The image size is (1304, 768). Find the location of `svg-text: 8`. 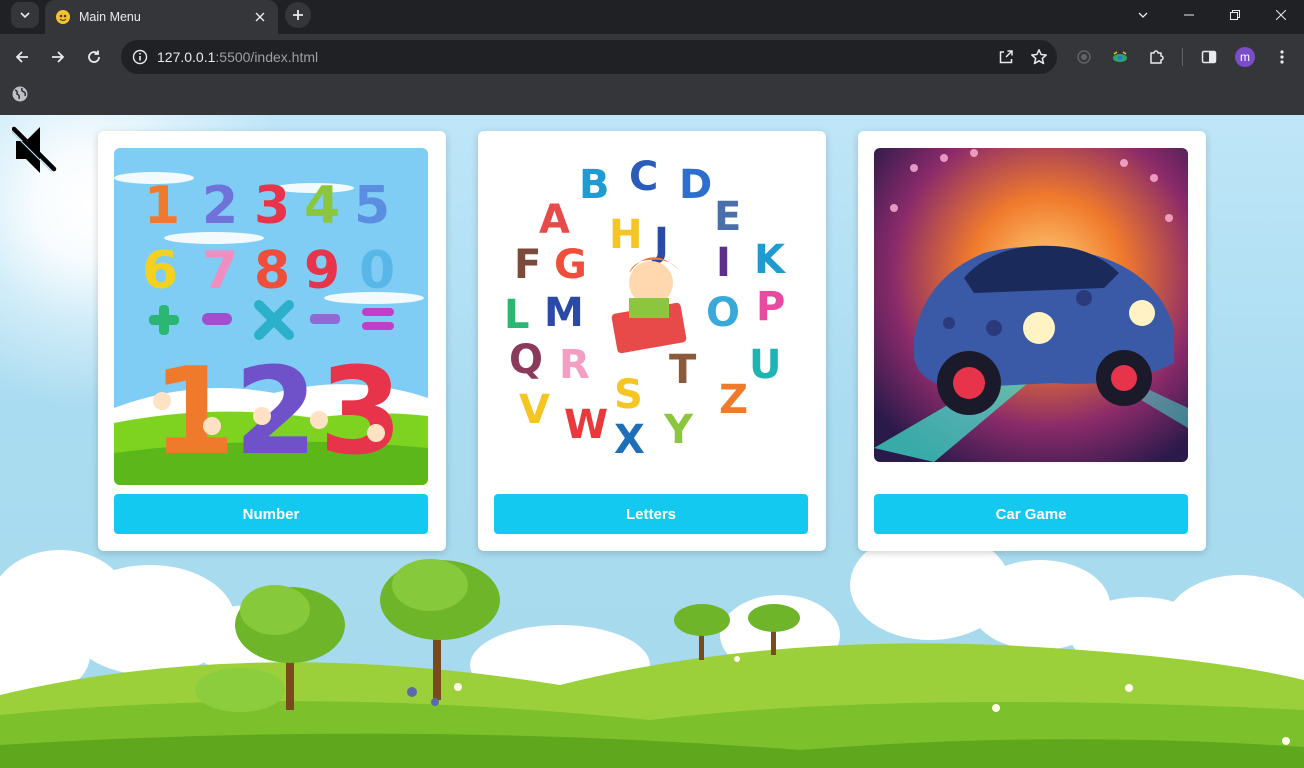

svg-text: 8 is located at coordinates (272, 271).